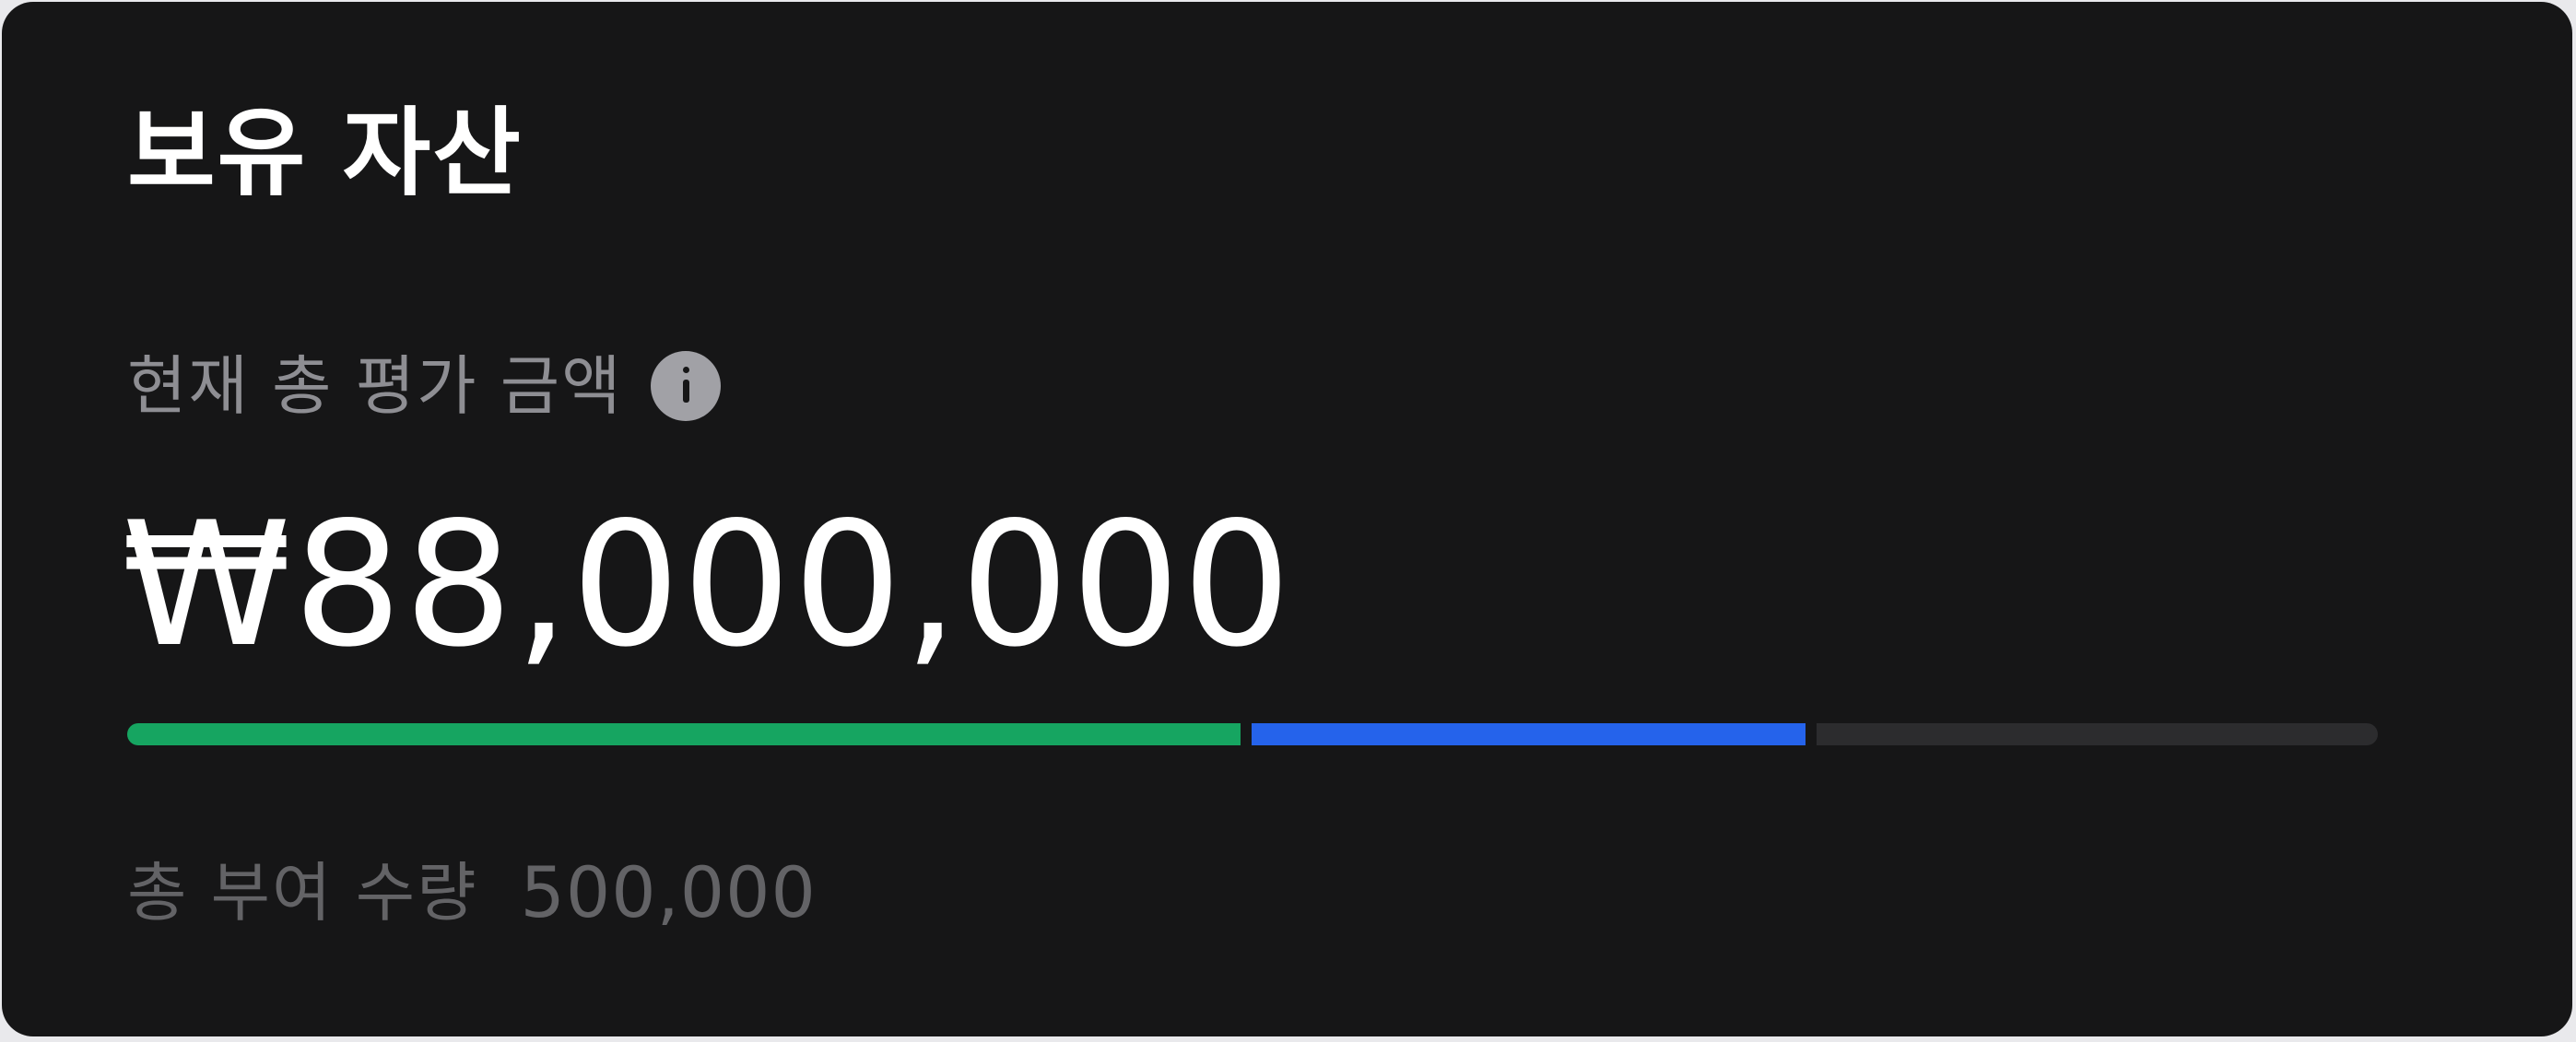 This screenshot has height=1042, width=2576. Describe the element at coordinates (684, 734) in the screenshot. I see `progress-segment-green` at that location.